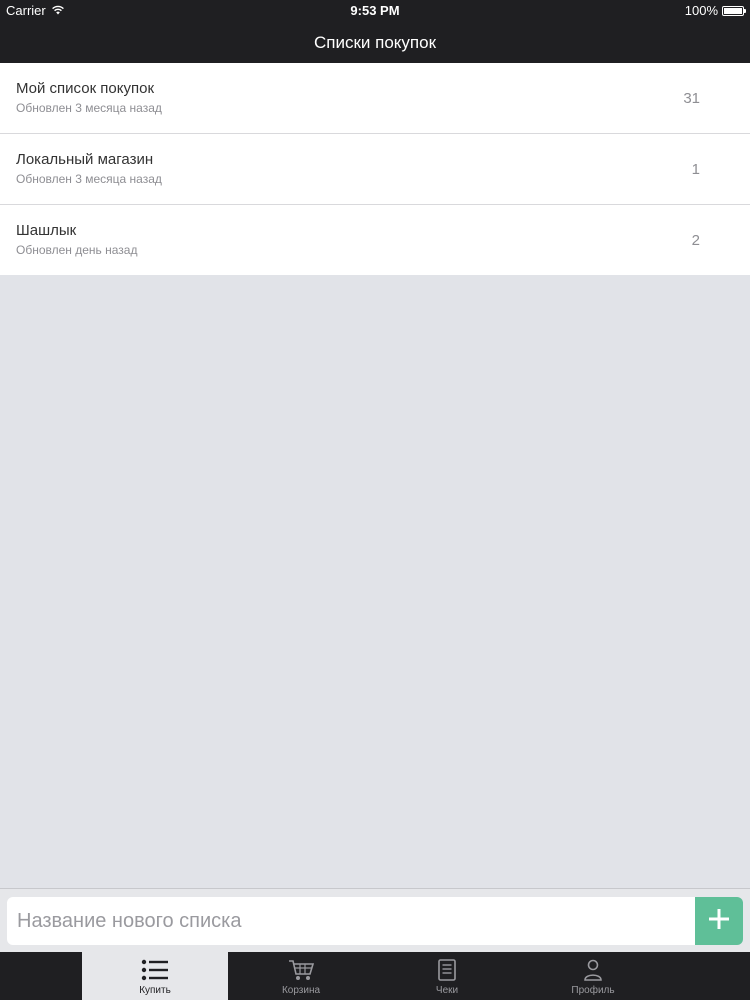 This screenshot has width=750, height=1000. I want to click on tab-receipts-label: Чеки, so click(447, 990).